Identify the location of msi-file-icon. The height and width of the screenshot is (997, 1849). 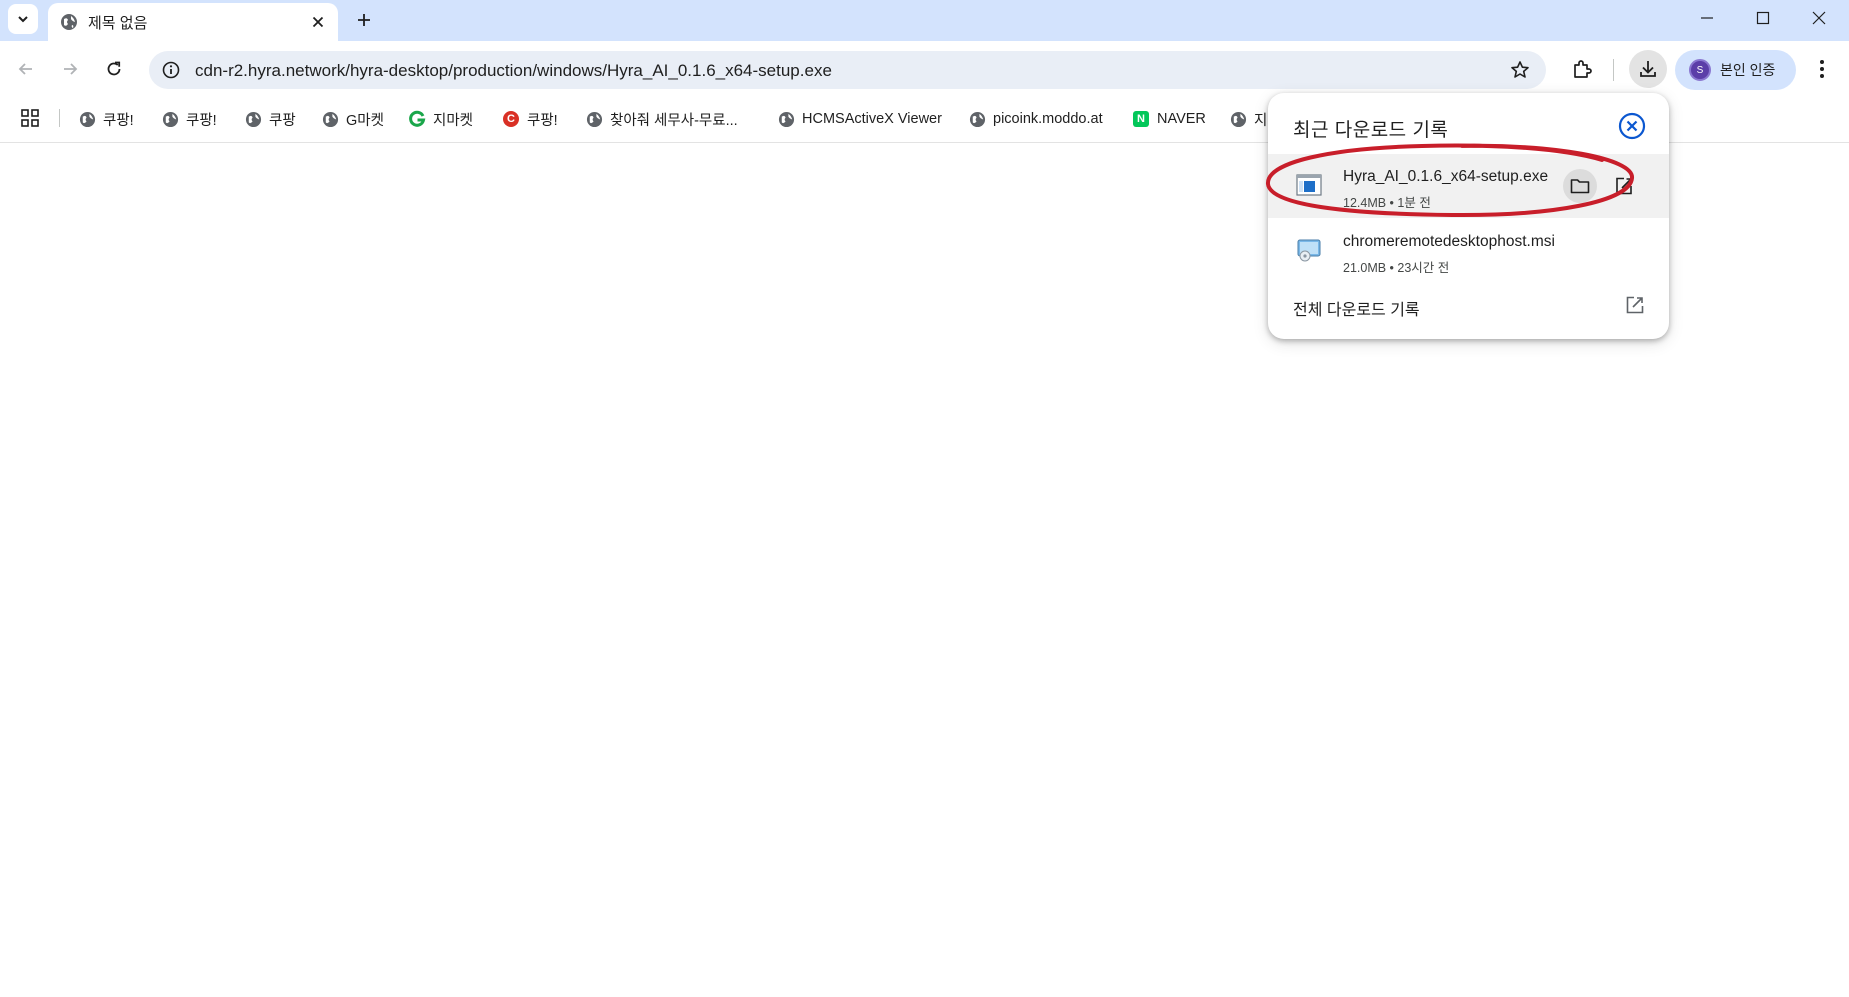
(1309, 250).